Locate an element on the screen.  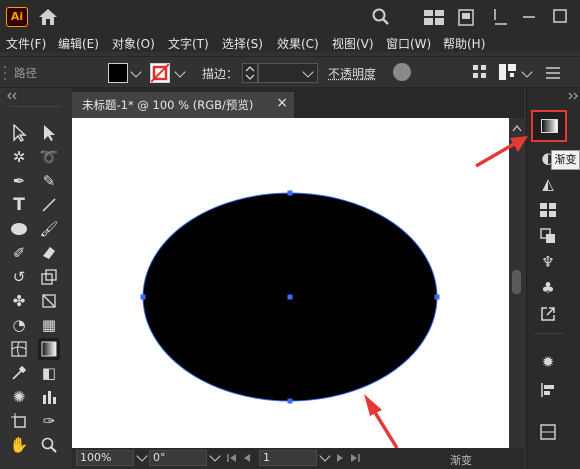
eraser-tool-icon is located at coordinates (49, 253).